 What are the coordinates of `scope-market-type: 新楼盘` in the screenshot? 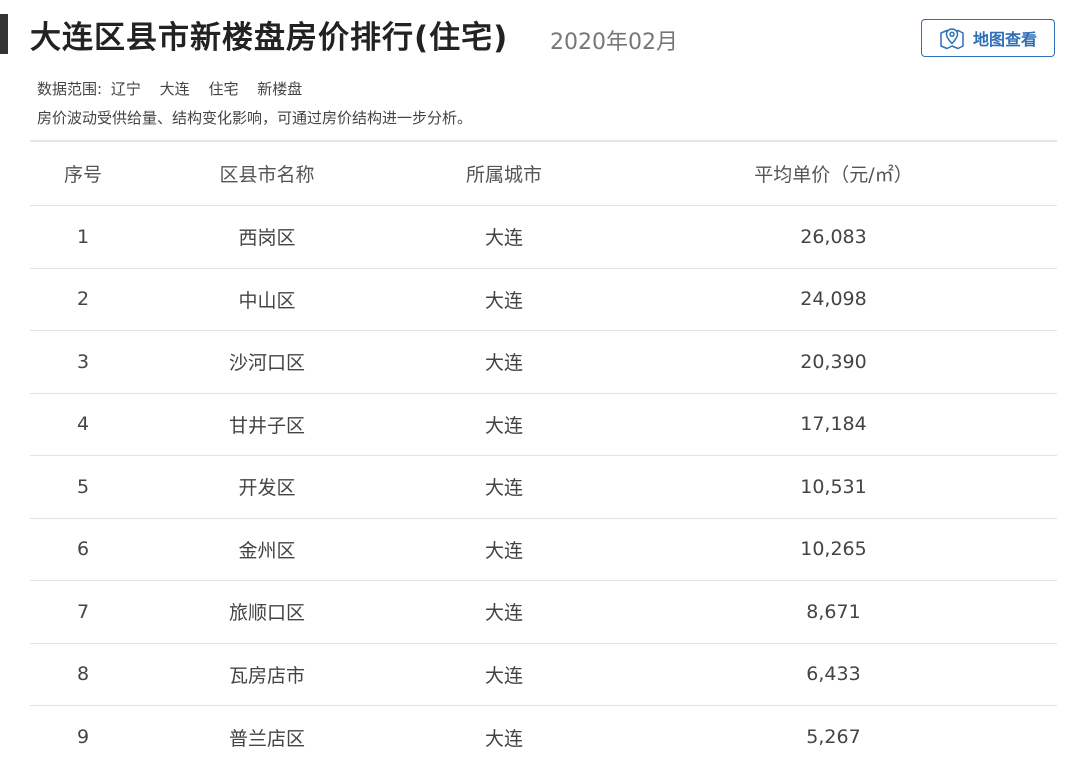 It's located at (280, 89).